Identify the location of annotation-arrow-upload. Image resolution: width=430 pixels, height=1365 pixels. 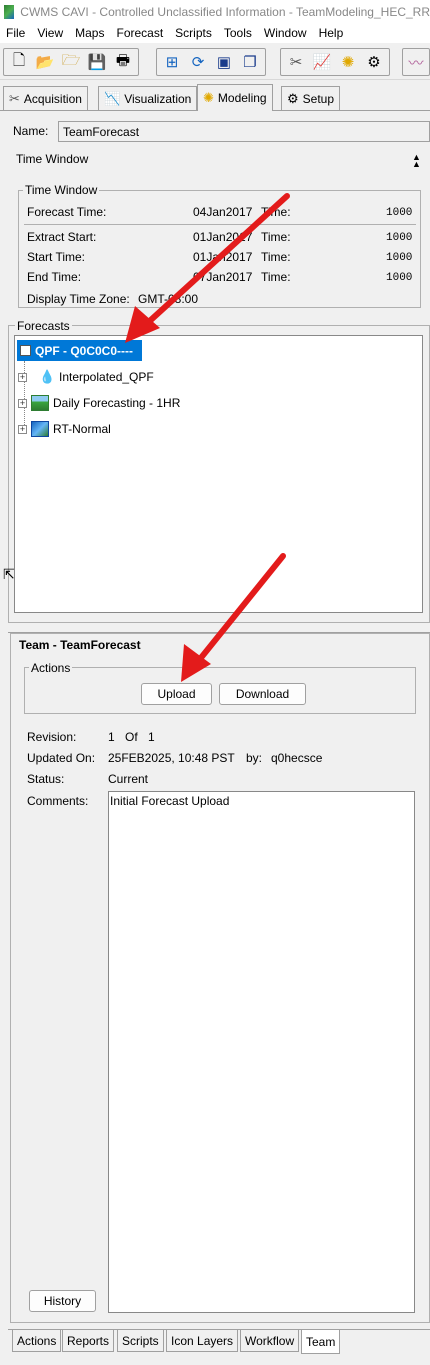
(233, 617).